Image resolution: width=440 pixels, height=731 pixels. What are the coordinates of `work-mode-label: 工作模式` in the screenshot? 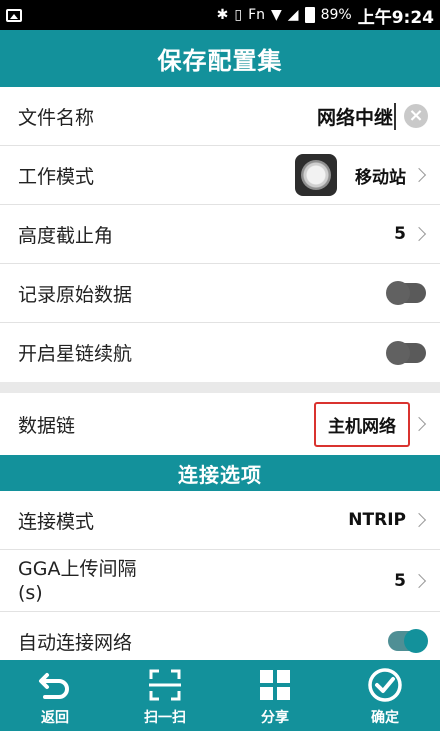 It's located at (56, 176).